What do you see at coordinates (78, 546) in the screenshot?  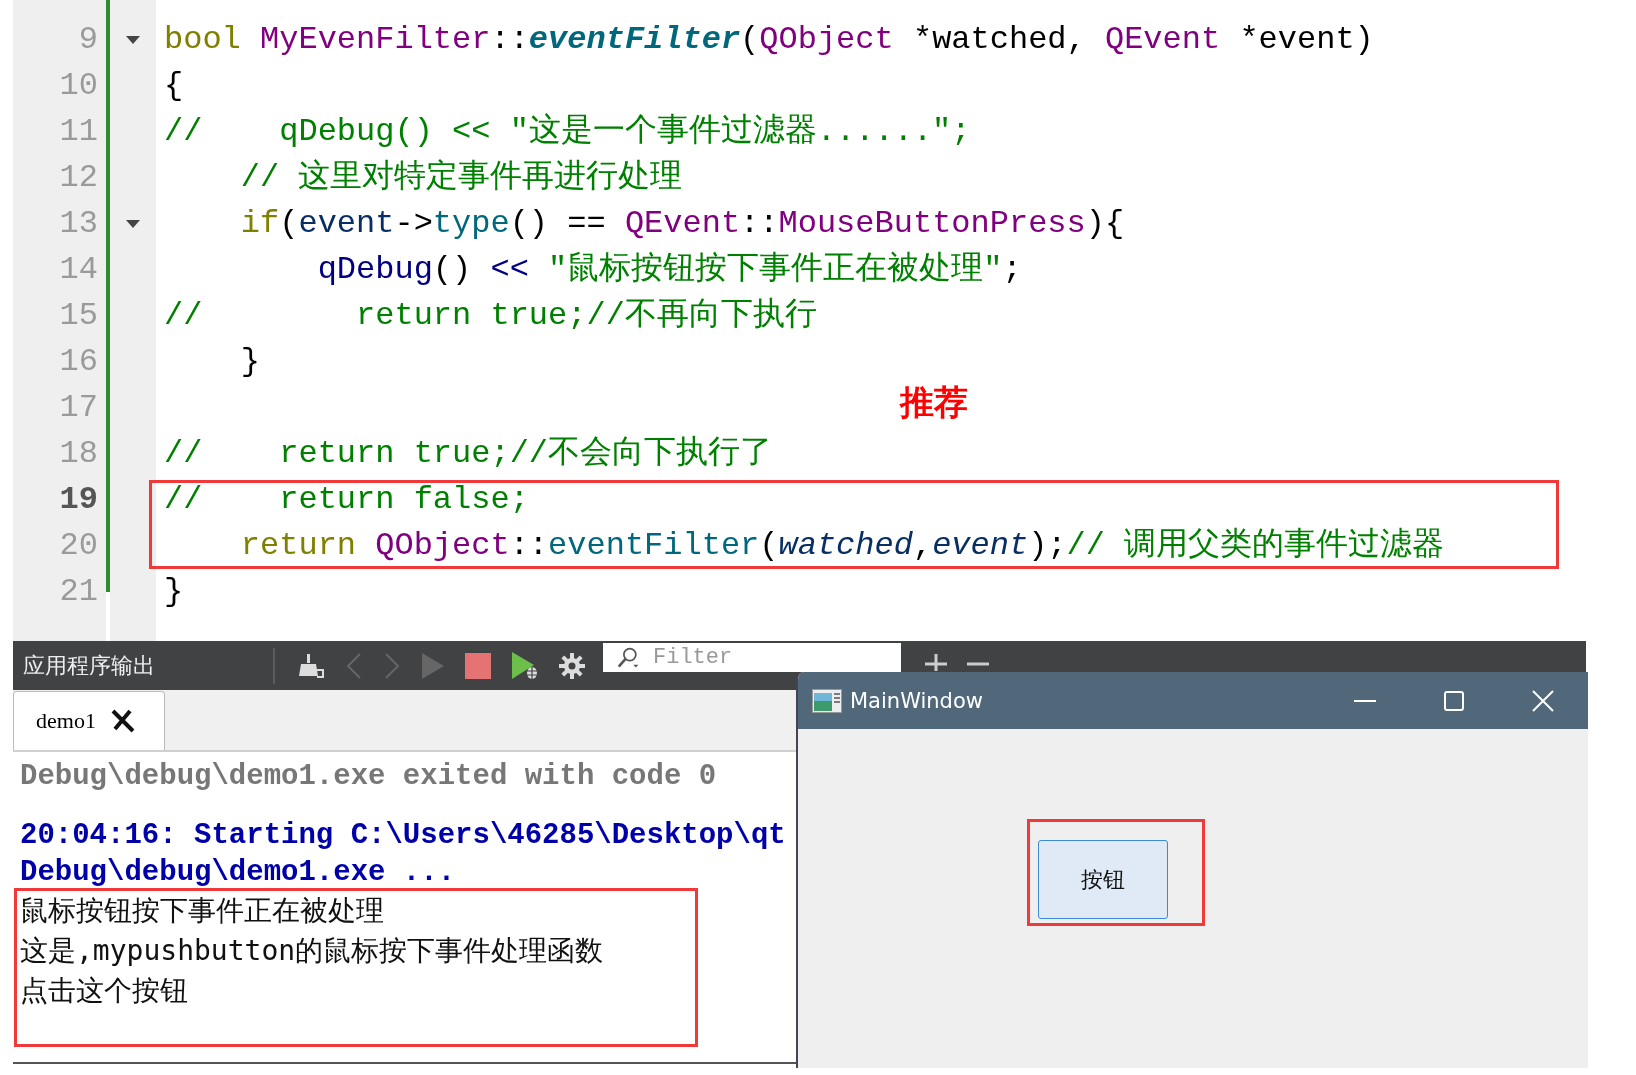 I see `line-number: 20` at bounding box center [78, 546].